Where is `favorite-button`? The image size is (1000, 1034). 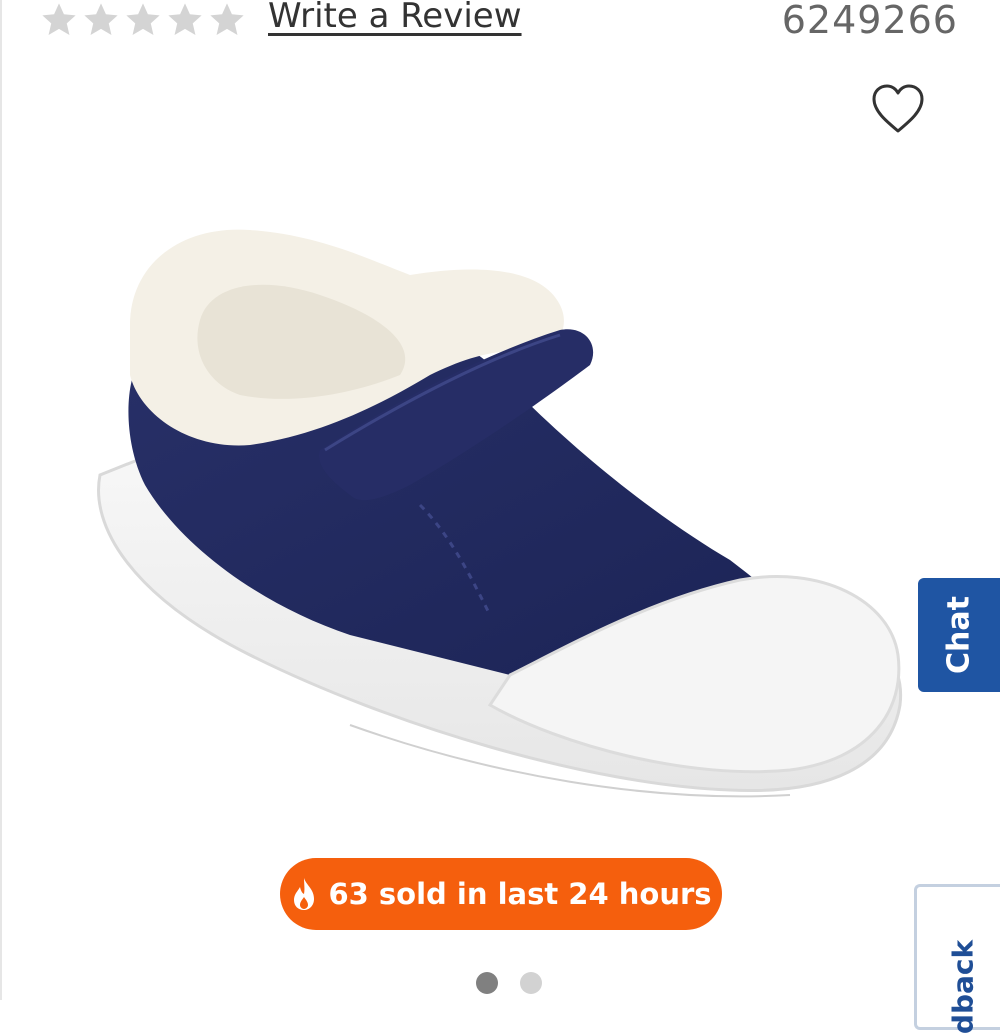 favorite-button is located at coordinates (898, 109).